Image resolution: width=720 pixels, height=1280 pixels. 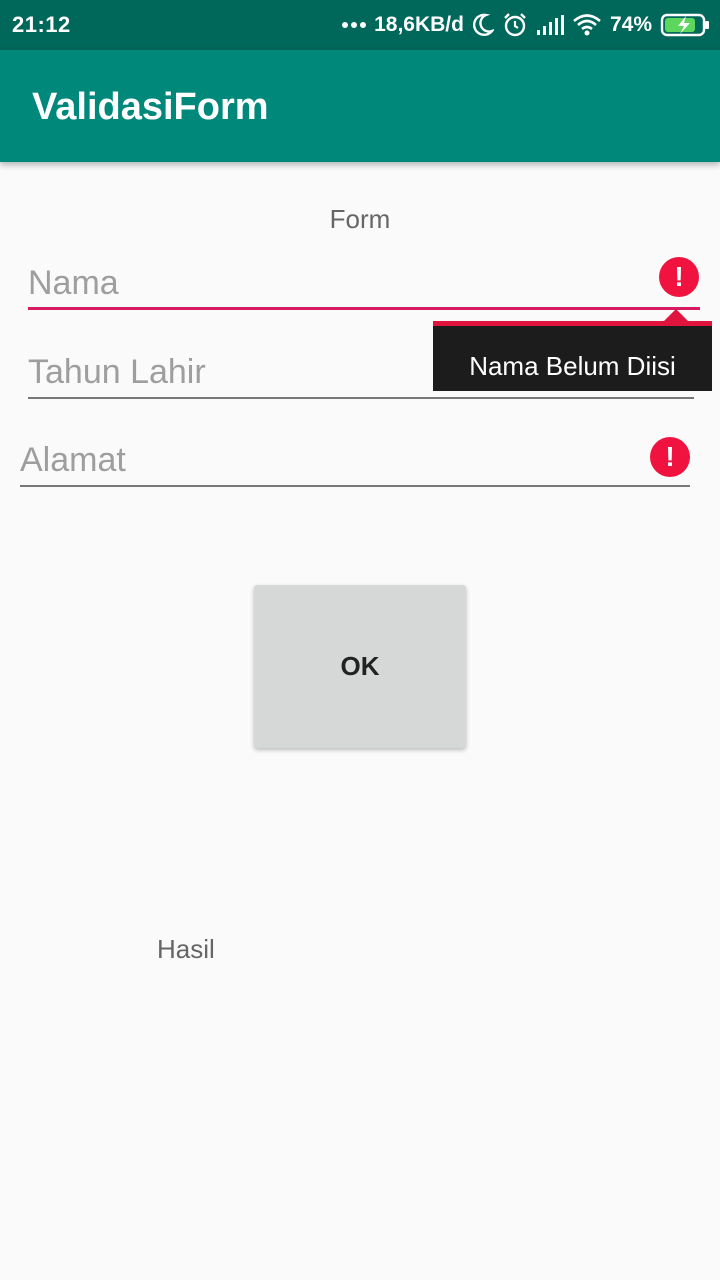 I want to click on nama-underline, so click(x=364, y=308).